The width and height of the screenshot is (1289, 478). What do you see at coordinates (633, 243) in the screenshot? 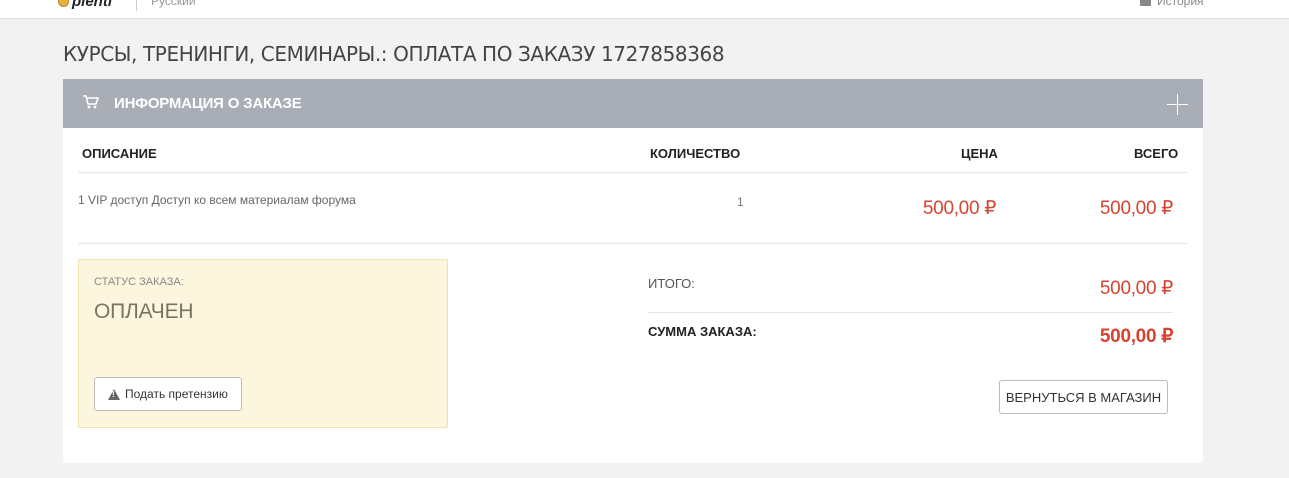
I see `row-divider` at bounding box center [633, 243].